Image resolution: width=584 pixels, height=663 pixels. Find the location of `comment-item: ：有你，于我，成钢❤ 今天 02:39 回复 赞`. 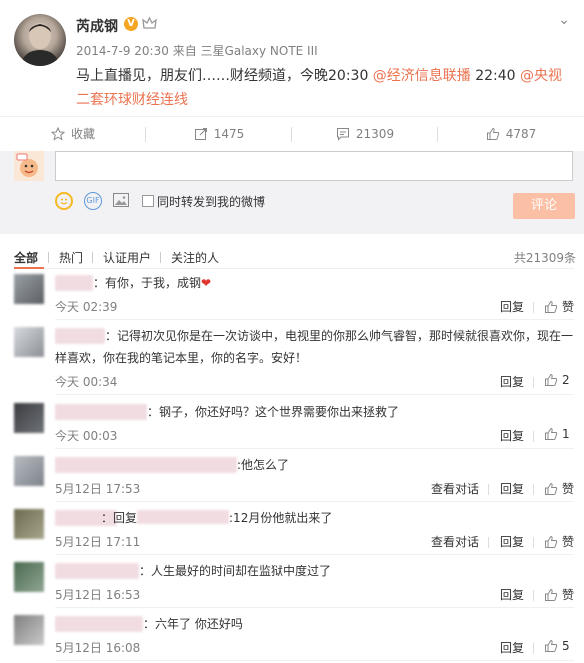

comment-item: ：有你，于我，成钢❤ 今天 02:39 回复 赞 is located at coordinates (292, 297).